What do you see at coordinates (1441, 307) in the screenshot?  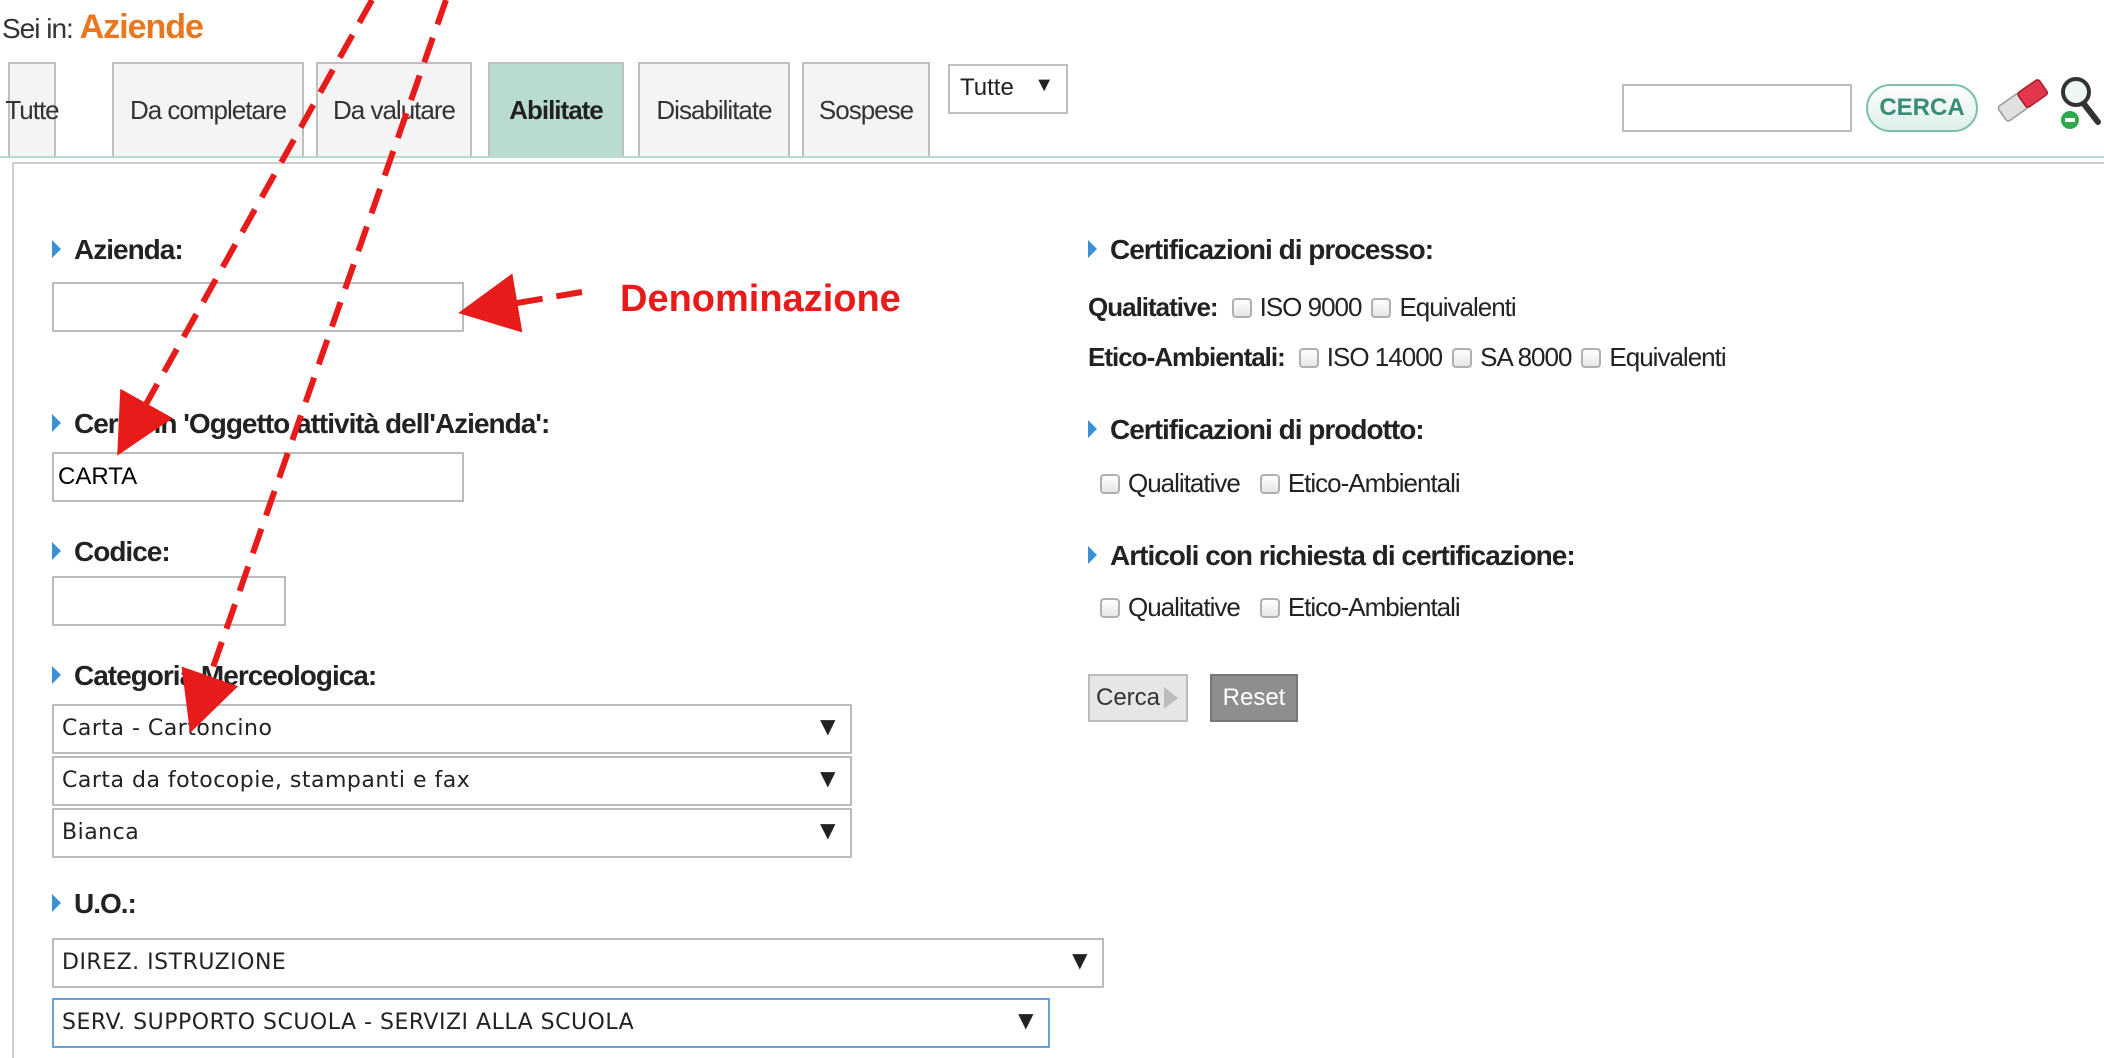 I see `qualitative-equivalenti-checkbox: Equivalenti` at bounding box center [1441, 307].